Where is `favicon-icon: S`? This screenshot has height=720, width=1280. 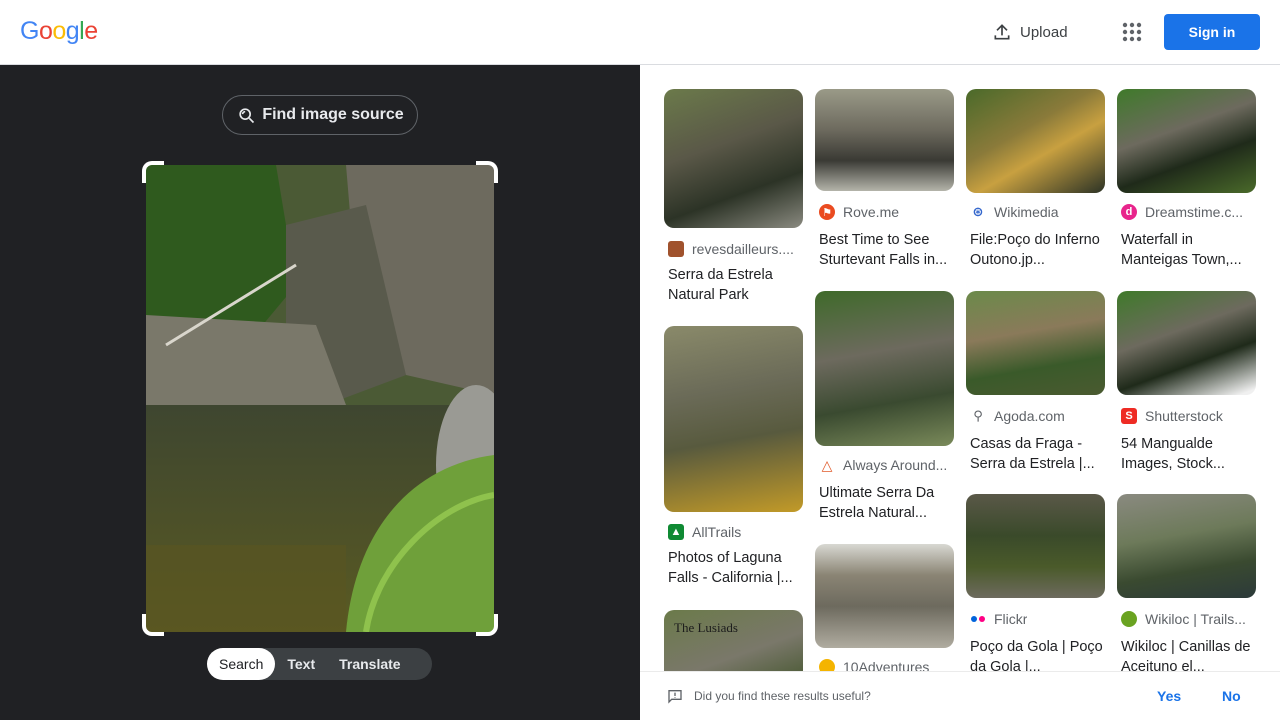
favicon-icon: S is located at coordinates (1129, 416).